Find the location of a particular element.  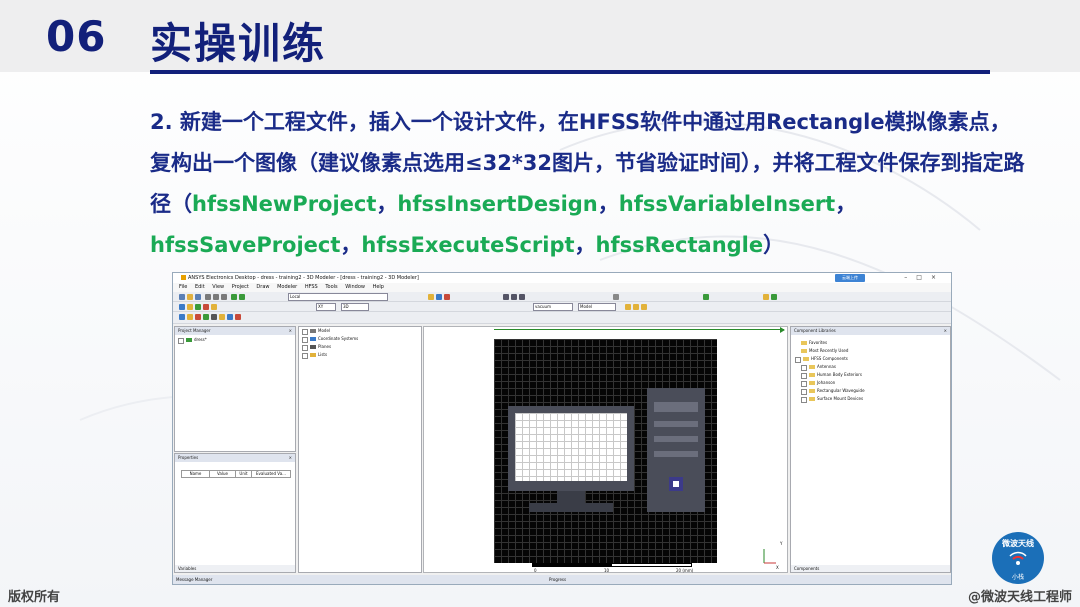

message-bar: Message Manager Progress is located at coordinates (562, 579).